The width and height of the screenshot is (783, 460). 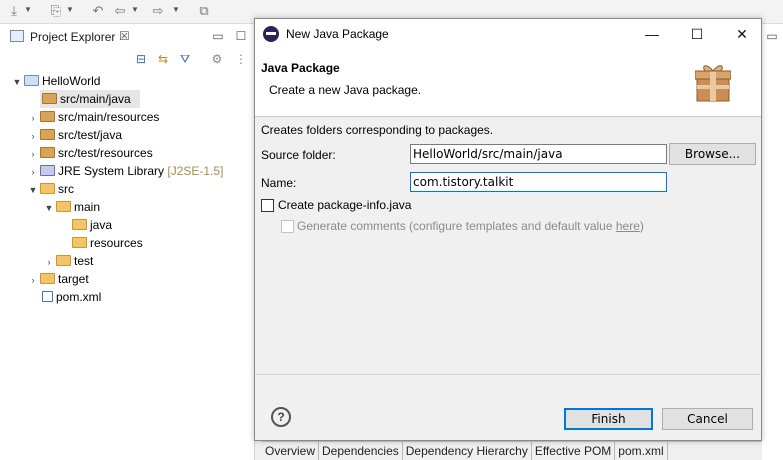 I want to click on tree-item-label: resources, so click(x=116, y=243).